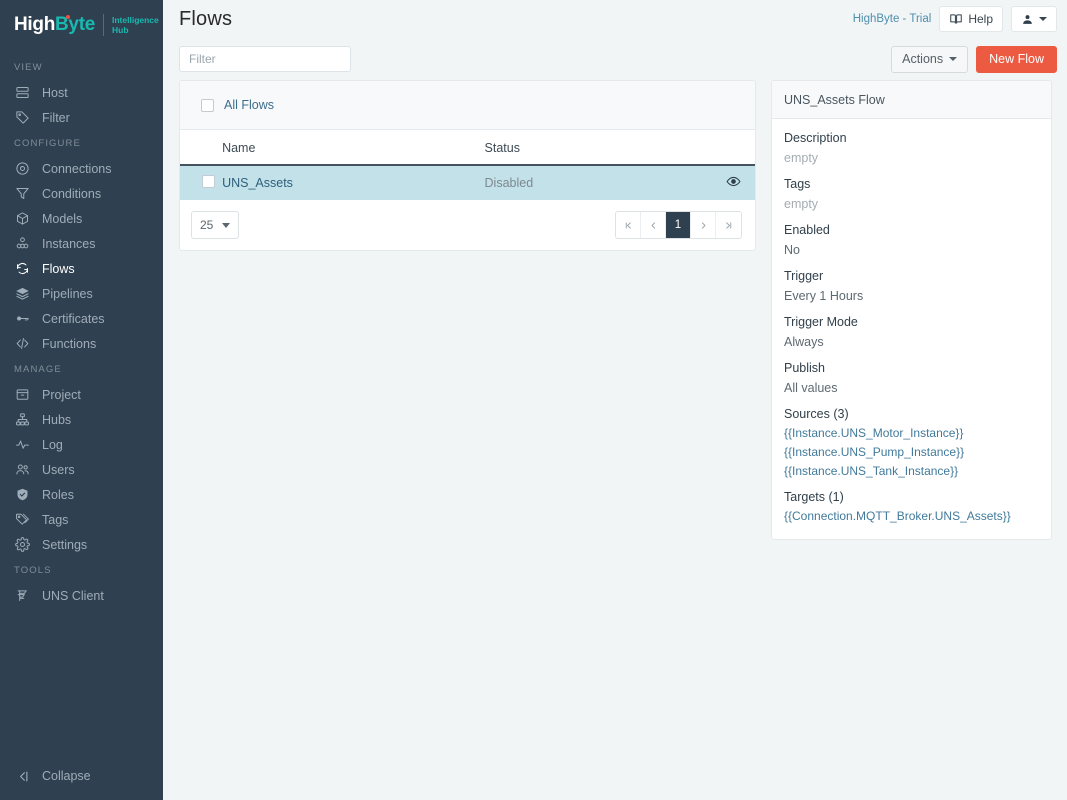 Image resolution: width=1067 pixels, height=800 pixels. What do you see at coordinates (600, 182) in the screenshot?
I see `row-status-cell: Disabled` at bounding box center [600, 182].